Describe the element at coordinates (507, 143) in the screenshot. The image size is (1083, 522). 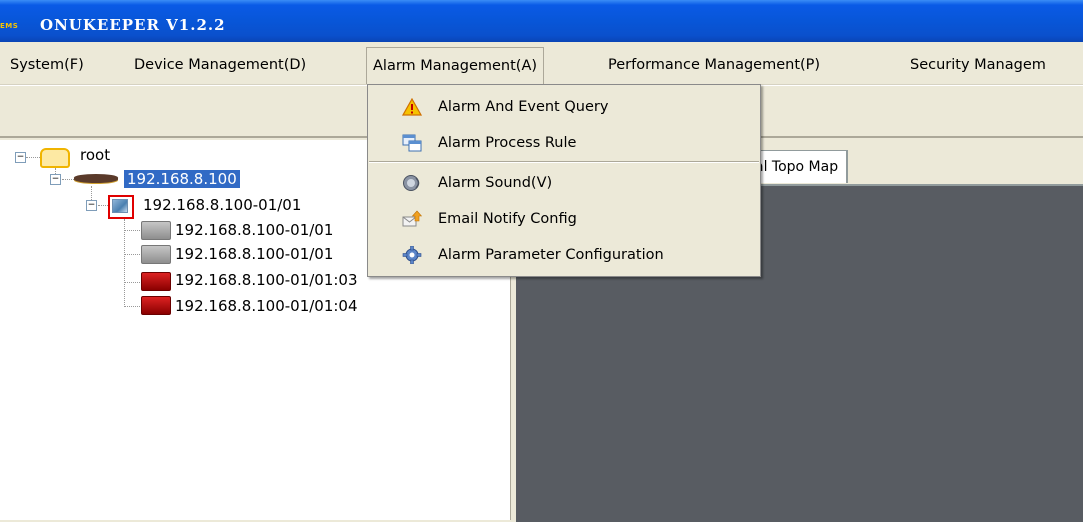
I see `menu-item-label: Alarm Process Rule` at that location.